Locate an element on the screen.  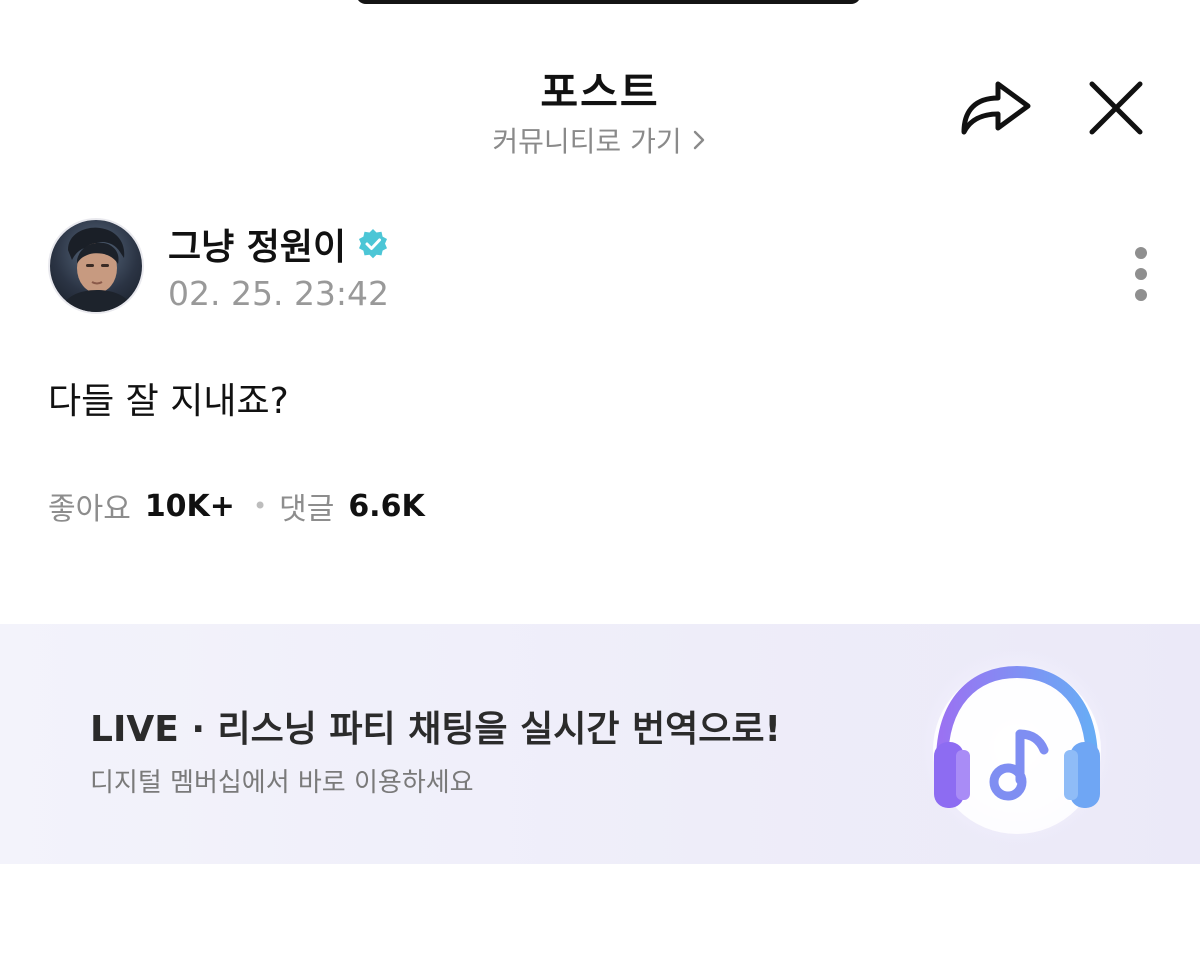
author-name: 그냥 정원이 is located at coordinates (279, 244).